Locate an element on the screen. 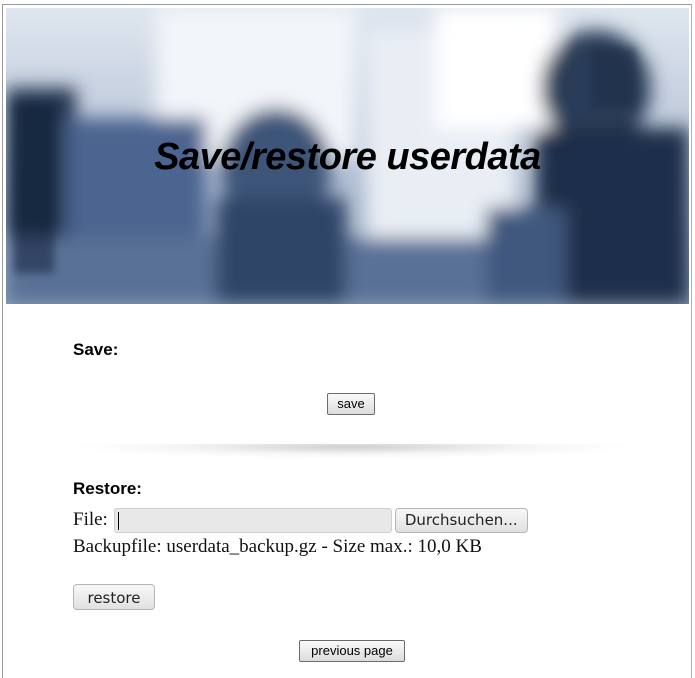 This screenshot has width=695, height=678. file-label: File: is located at coordinates (90, 519).